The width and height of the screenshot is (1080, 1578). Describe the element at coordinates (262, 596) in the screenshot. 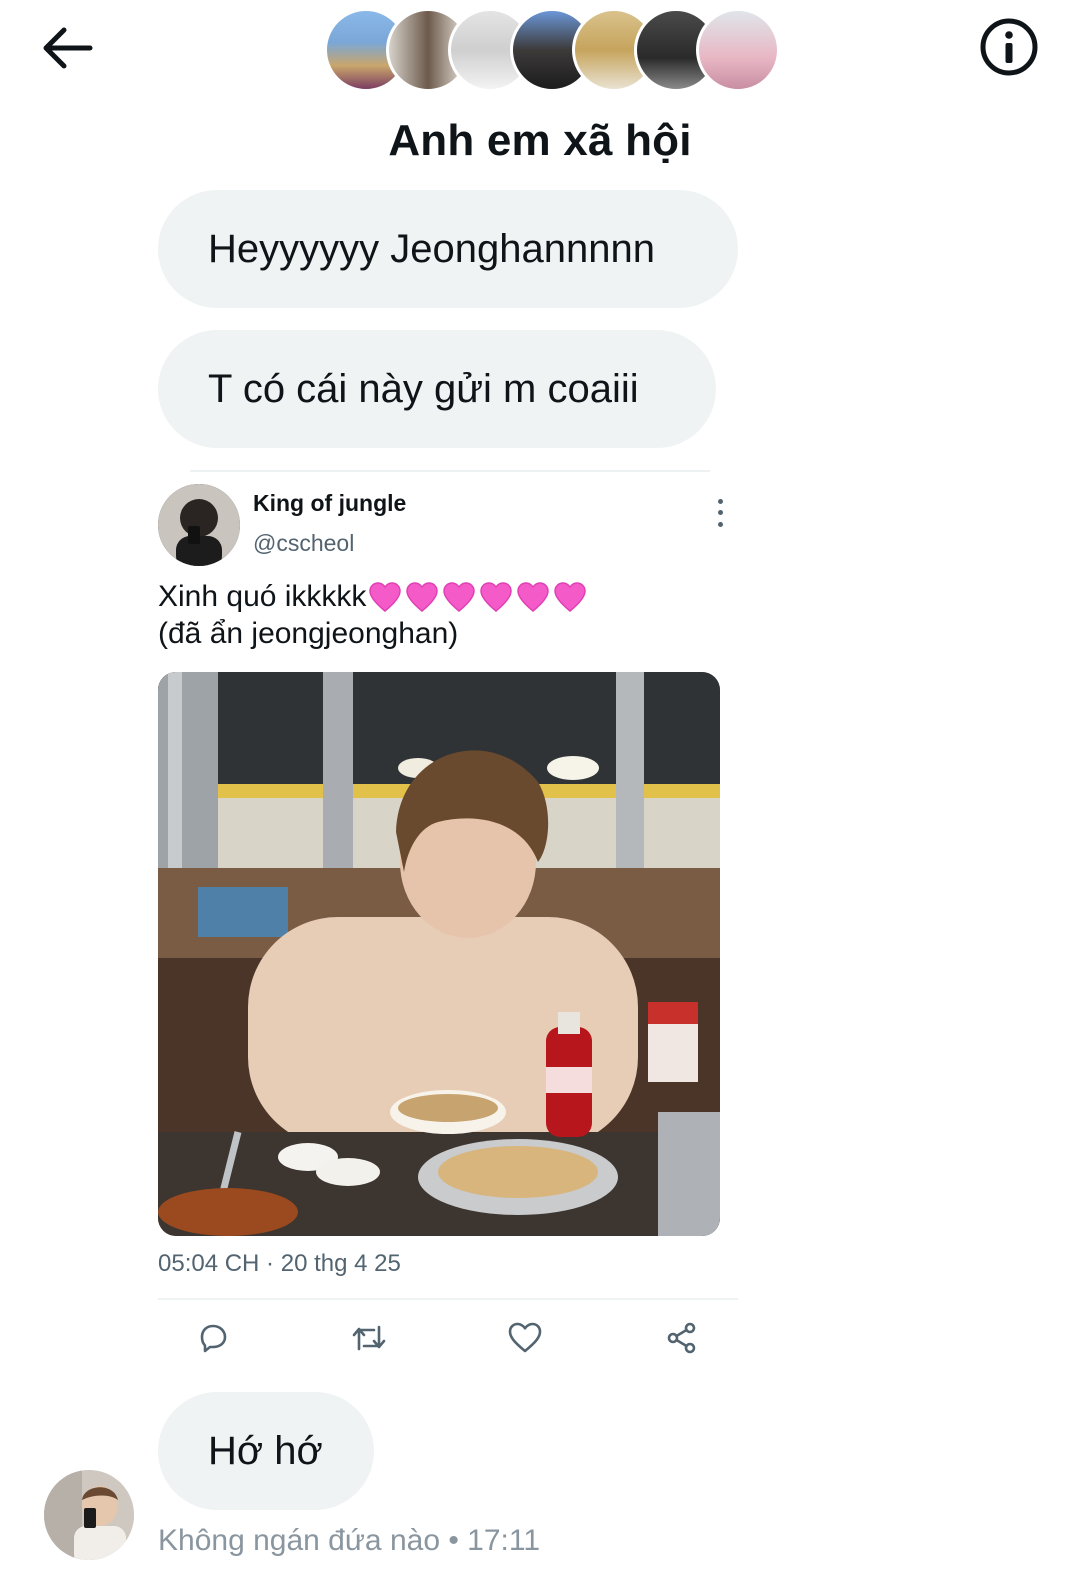

I see `tweet-text: Xinh quó ikkkkk` at that location.